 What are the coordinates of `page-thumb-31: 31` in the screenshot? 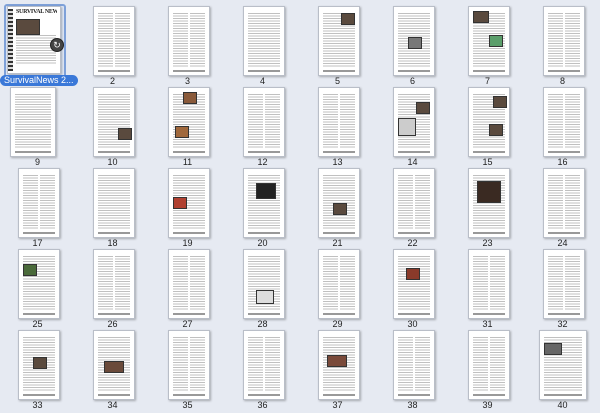 It's located at (487, 288).